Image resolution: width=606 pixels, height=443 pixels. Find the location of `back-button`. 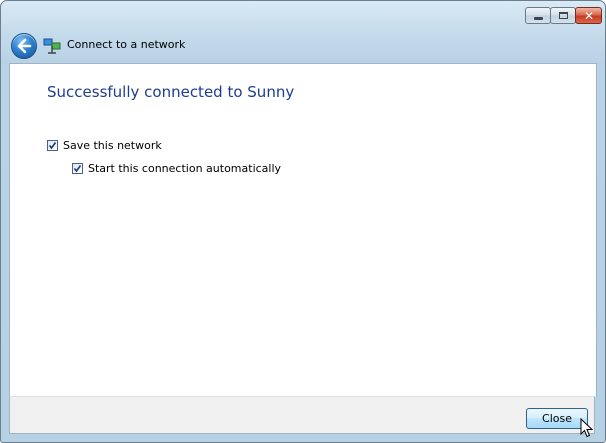

back-button is located at coordinates (24, 46).